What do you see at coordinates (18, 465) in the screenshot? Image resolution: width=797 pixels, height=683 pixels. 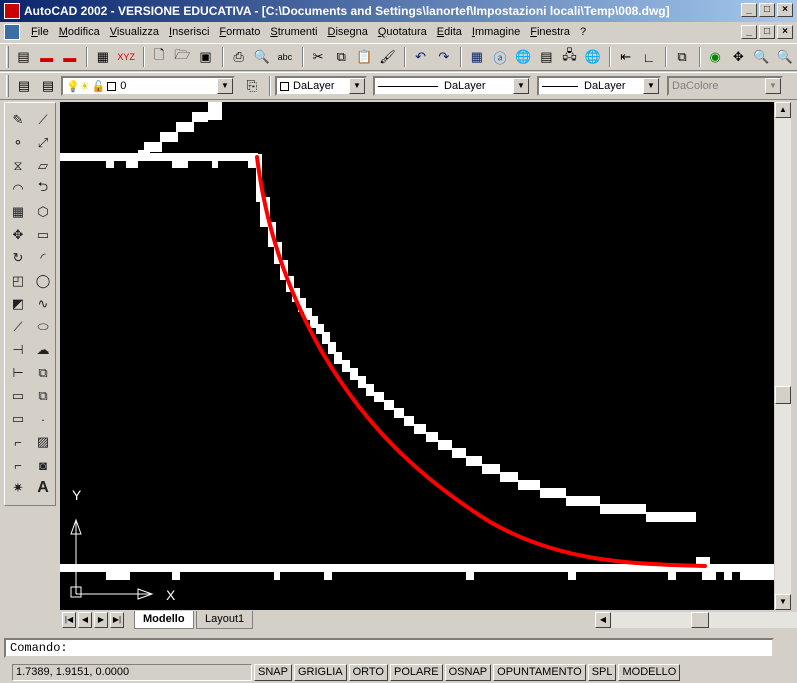 I see `fillet-icon: ⌐` at bounding box center [18, 465].